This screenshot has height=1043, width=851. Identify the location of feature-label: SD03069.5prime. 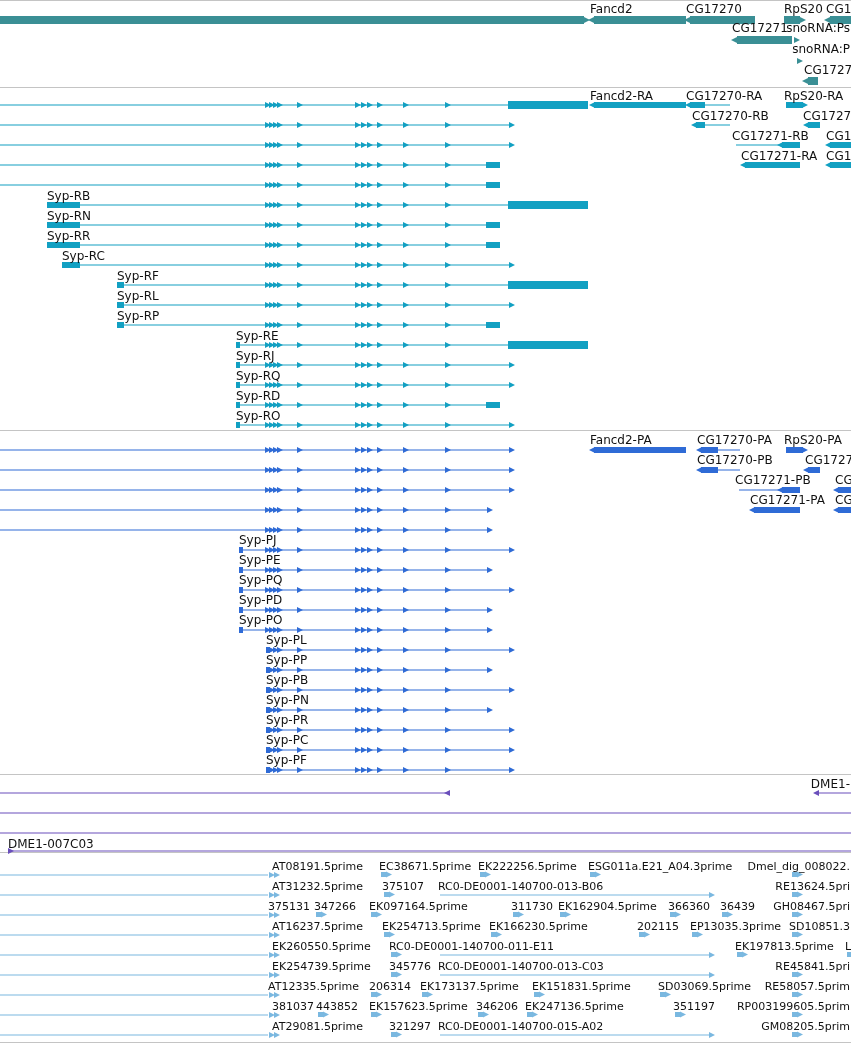
(704, 986).